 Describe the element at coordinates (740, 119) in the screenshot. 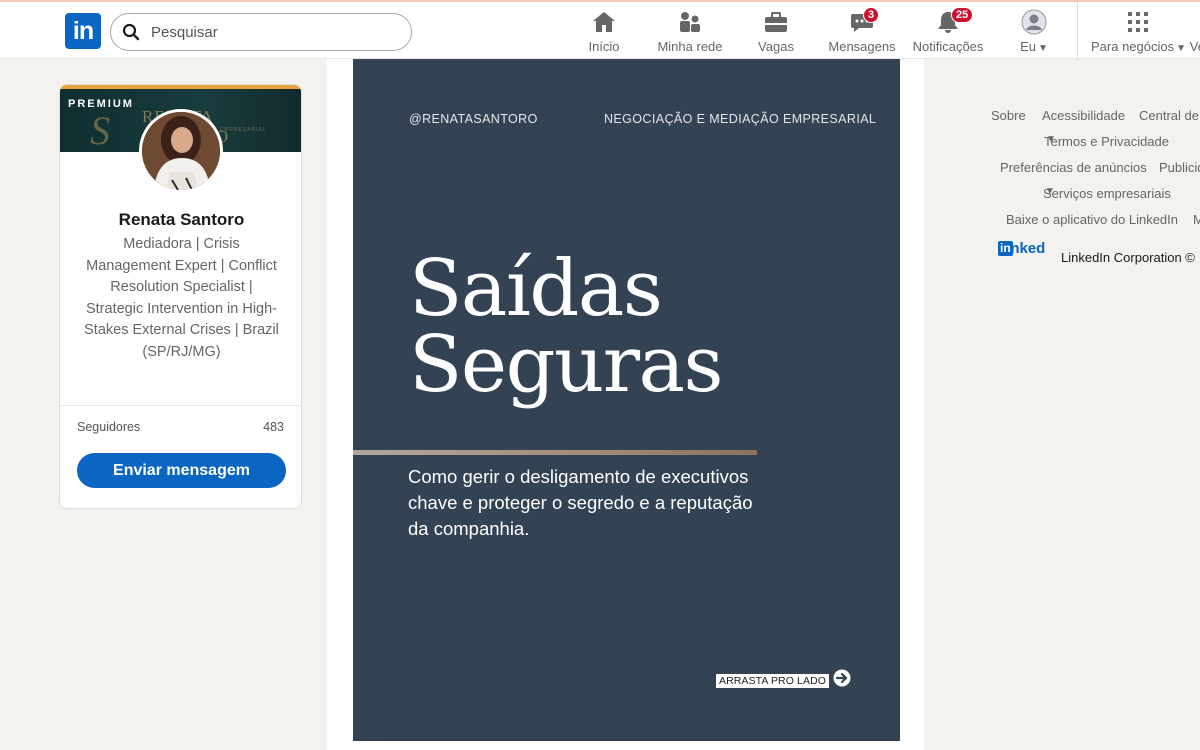

I see `slide-topic: NEGOCIAÇÃO E MEDIAÇÃO EMPRESARIAL` at that location.